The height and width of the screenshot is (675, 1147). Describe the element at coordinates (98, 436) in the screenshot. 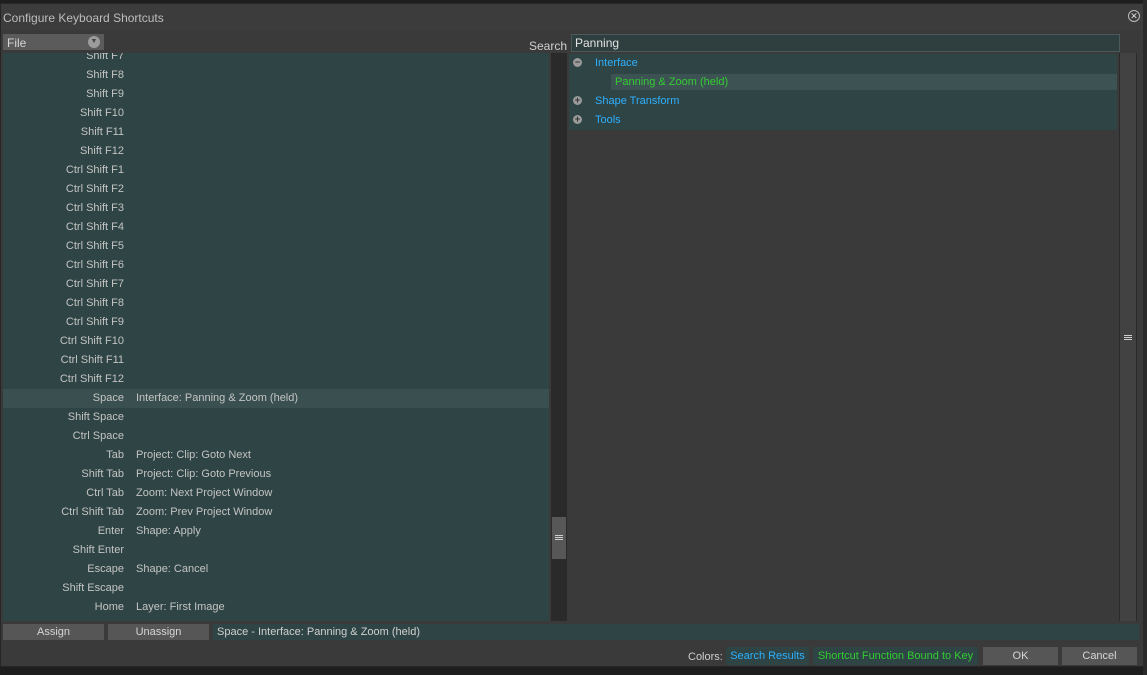

I see `shortcut-key: Ctrl Space` at that location.